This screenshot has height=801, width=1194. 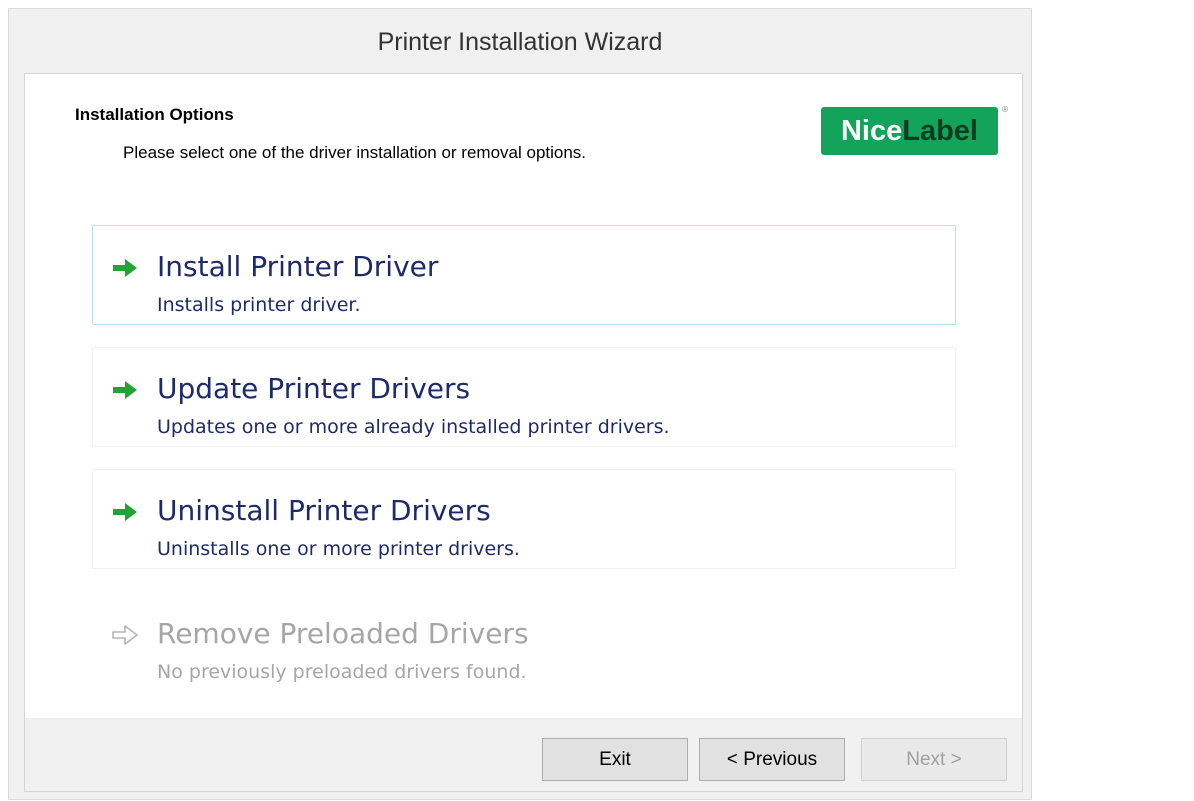 What do you see at coordinates (772, 759) in the screenshot?
I see `previous-button: < Previous` at bounding box center [772, 759].